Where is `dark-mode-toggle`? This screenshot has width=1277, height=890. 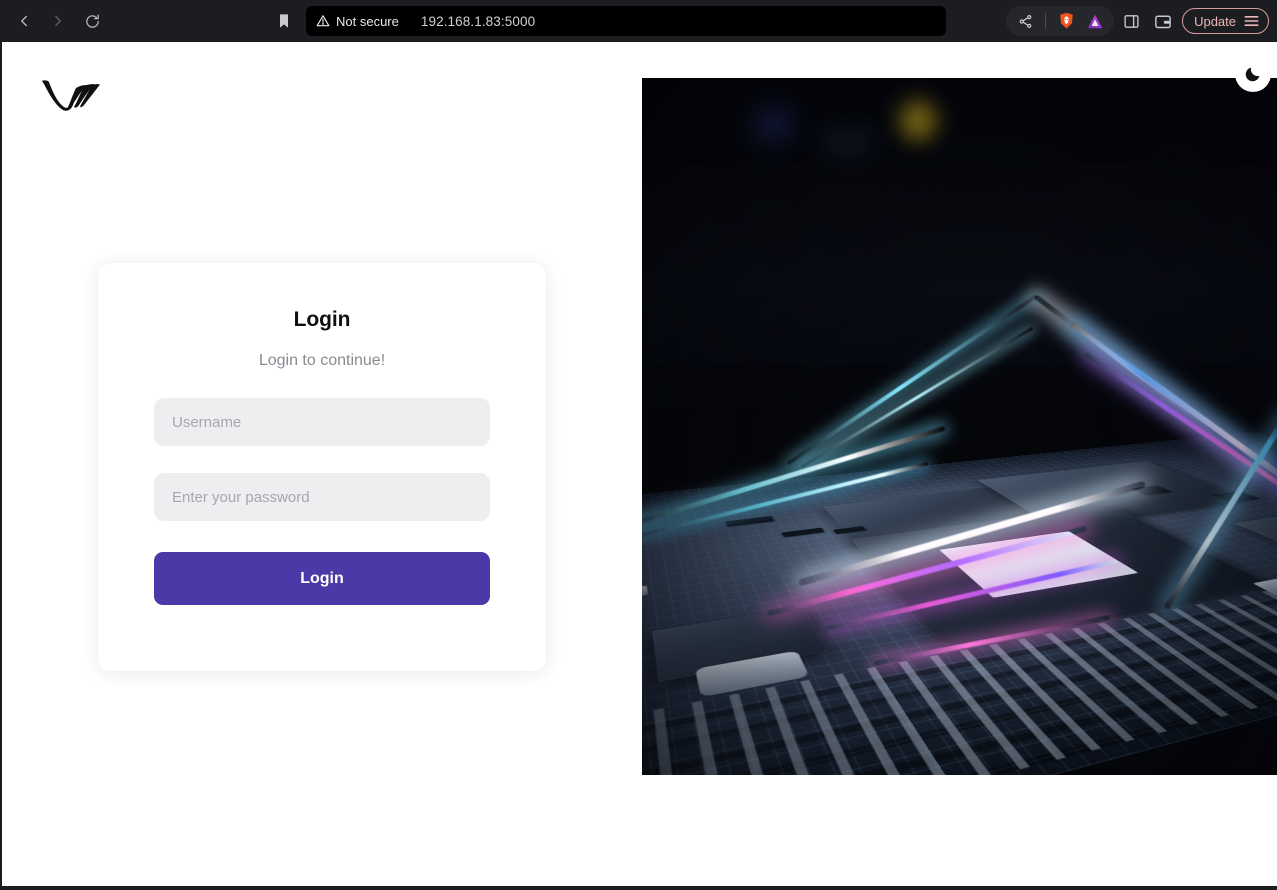
dark-mode-toggle is located at coordinates (1253, 74).